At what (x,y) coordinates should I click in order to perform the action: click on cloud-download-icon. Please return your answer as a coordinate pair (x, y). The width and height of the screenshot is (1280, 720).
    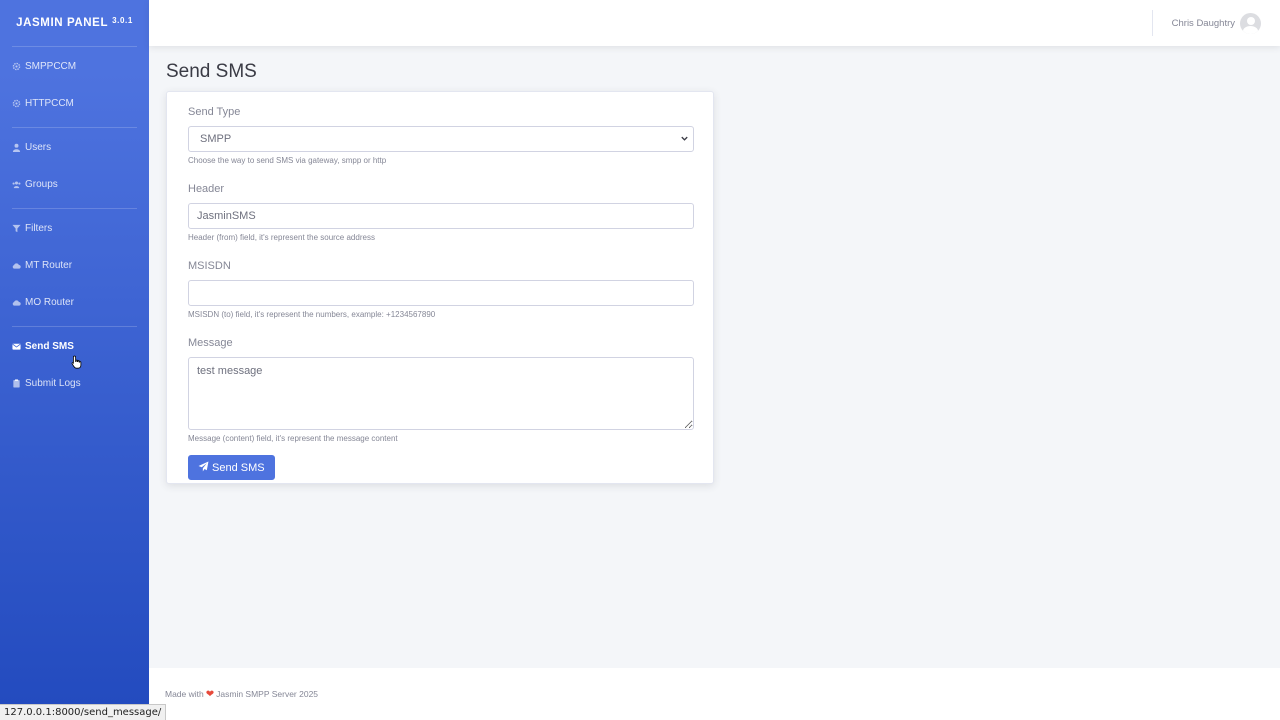
    Looking at the image, I should click on (16, 302).